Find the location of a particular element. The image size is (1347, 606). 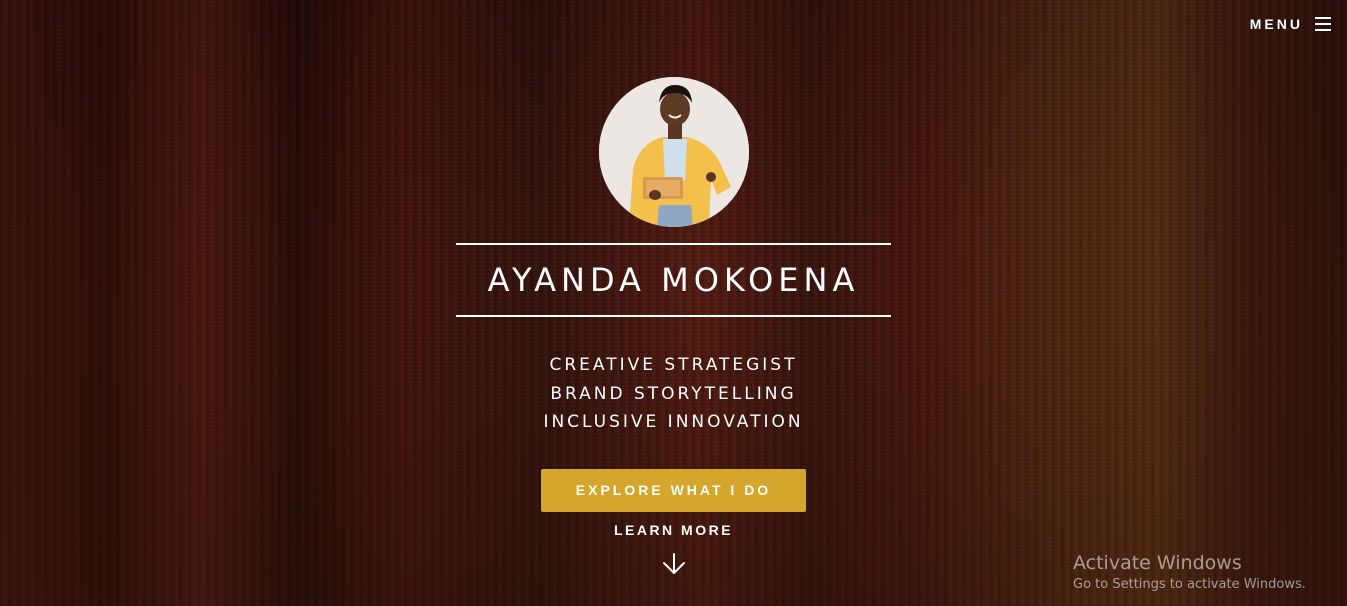

tagline-item: INCLUSIVE INNOVATION is located at coordinates (673, 422).